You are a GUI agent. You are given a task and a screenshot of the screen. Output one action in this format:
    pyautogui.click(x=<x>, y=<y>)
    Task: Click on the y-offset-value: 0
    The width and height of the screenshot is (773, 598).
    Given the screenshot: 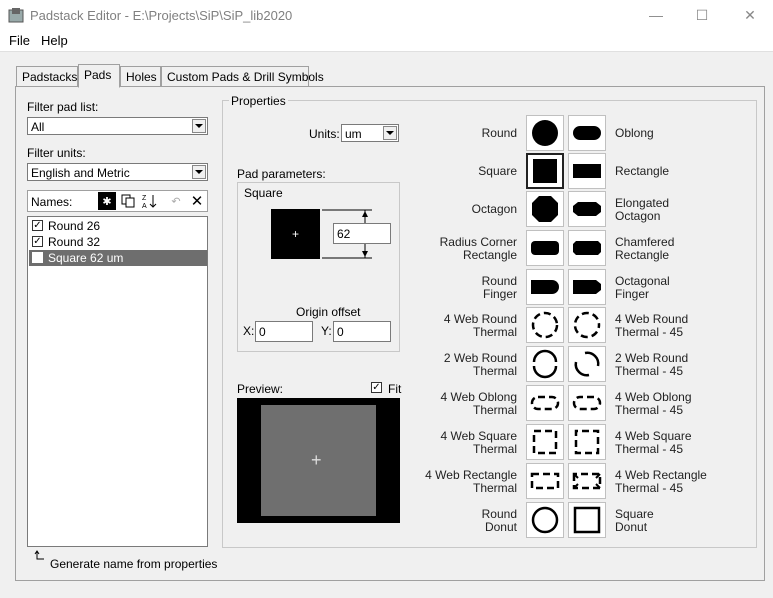 What is the action you would take?
    pyautogui.click(x=340, y=332)
    